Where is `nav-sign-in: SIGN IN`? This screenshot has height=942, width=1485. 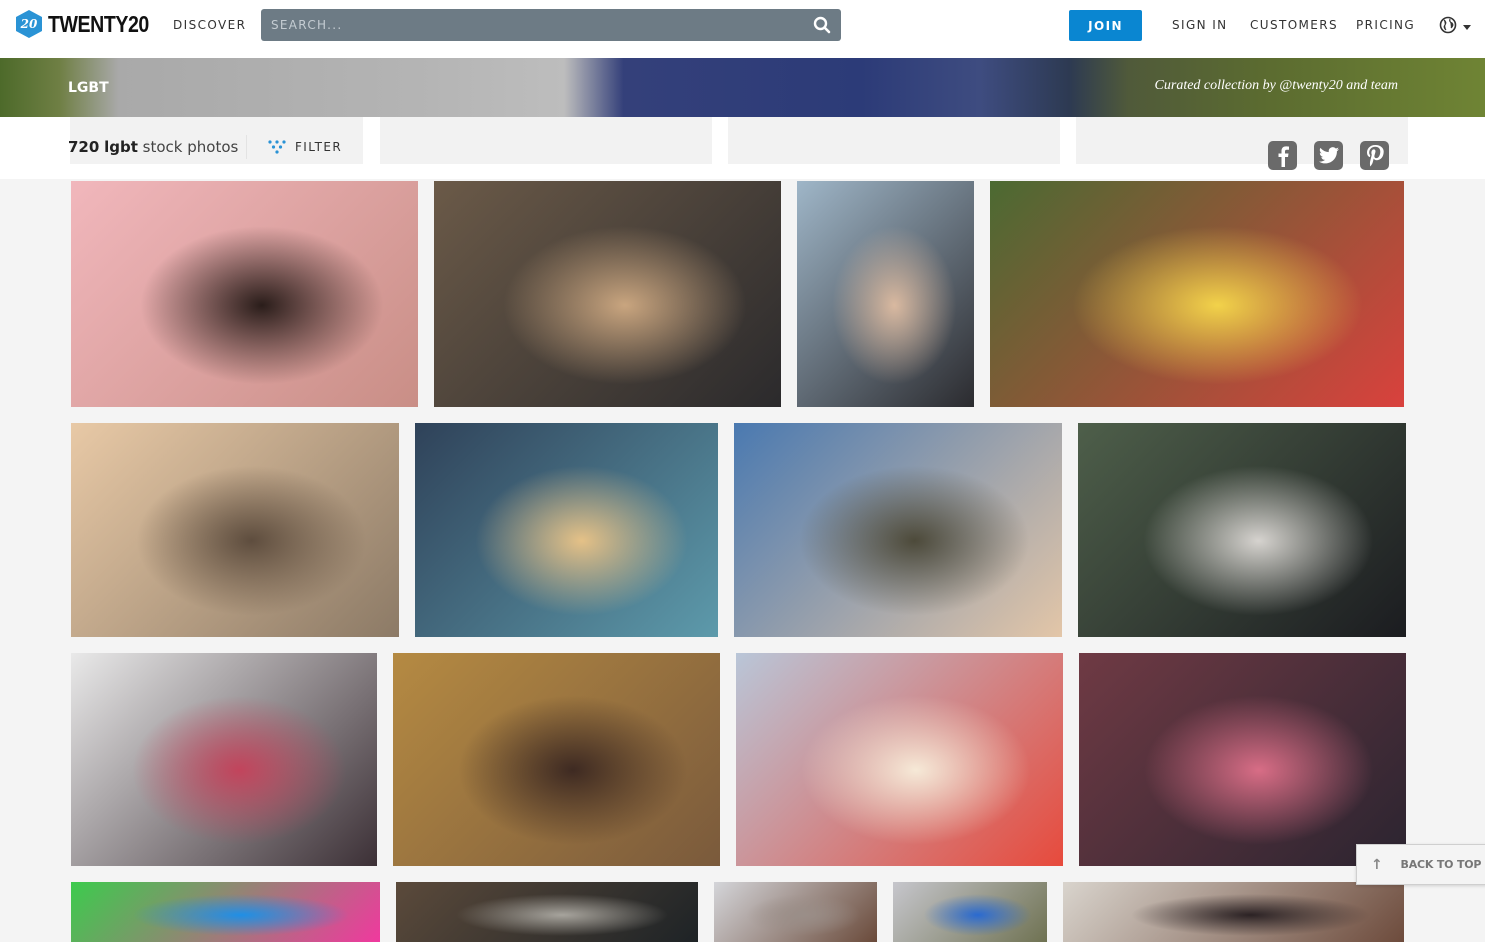 nav-sign-in: SIGN IN is located at coordinates (1200, 25).